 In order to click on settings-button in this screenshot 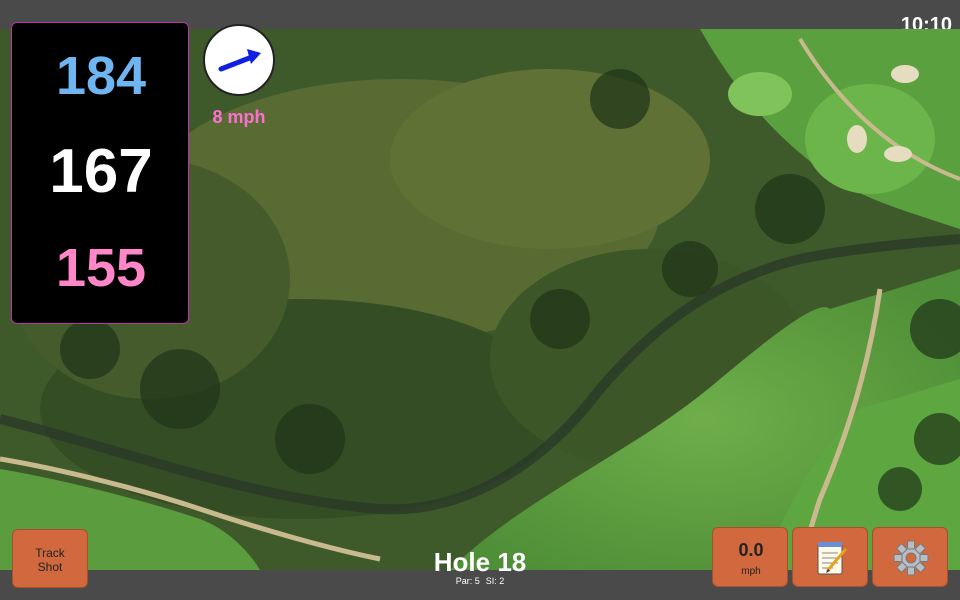, I will do `click(910, 557)`.